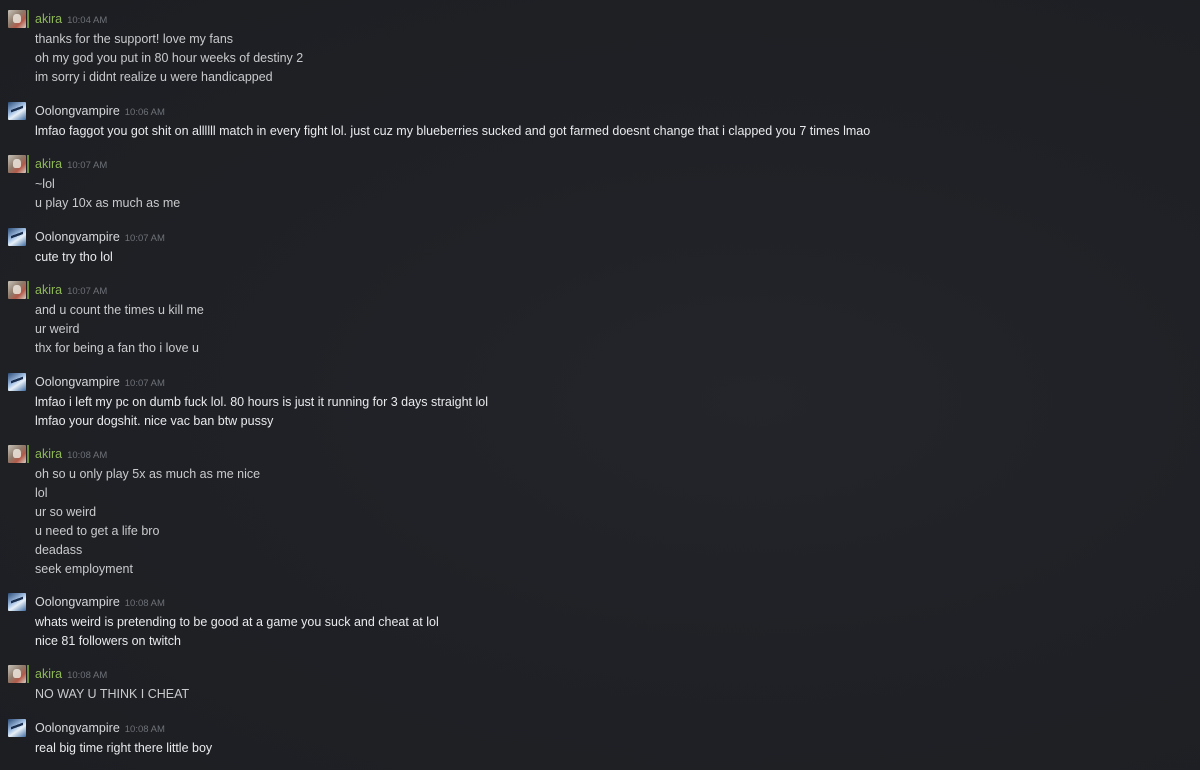 The height and width of the screenshot is (770, 1200). What do you see at coordinates (117, 348) in the screenshot?
I see `message-line: thx for being a fan tho i love u` at bounding box center [117, 348].